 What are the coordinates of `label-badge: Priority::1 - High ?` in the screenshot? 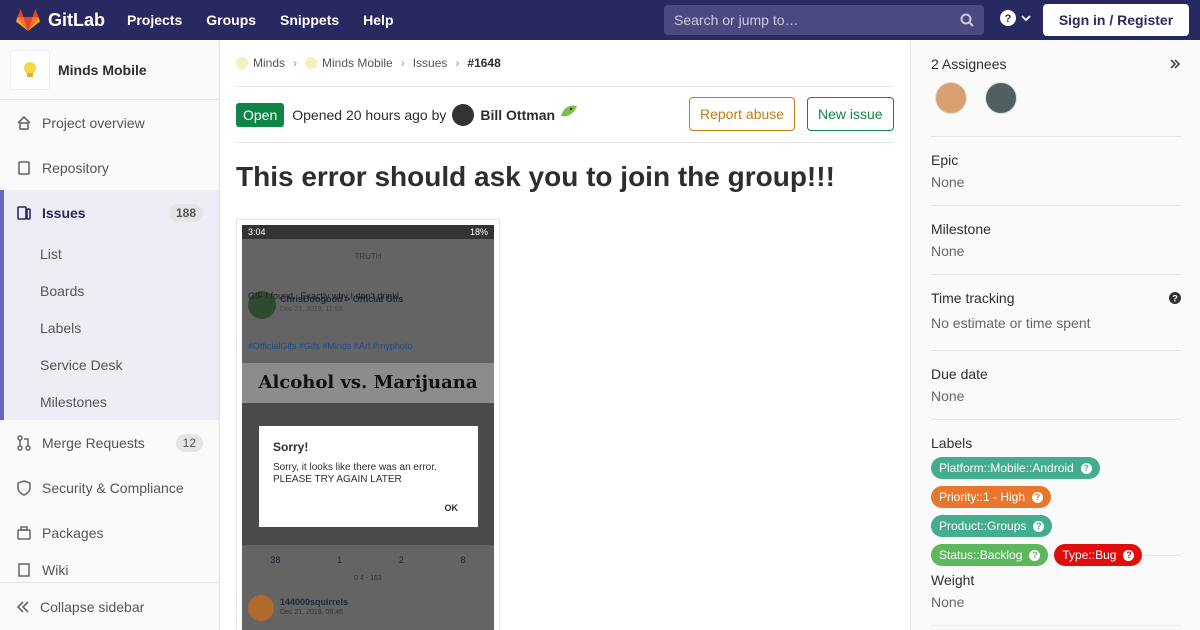 It's located at (991, 497).